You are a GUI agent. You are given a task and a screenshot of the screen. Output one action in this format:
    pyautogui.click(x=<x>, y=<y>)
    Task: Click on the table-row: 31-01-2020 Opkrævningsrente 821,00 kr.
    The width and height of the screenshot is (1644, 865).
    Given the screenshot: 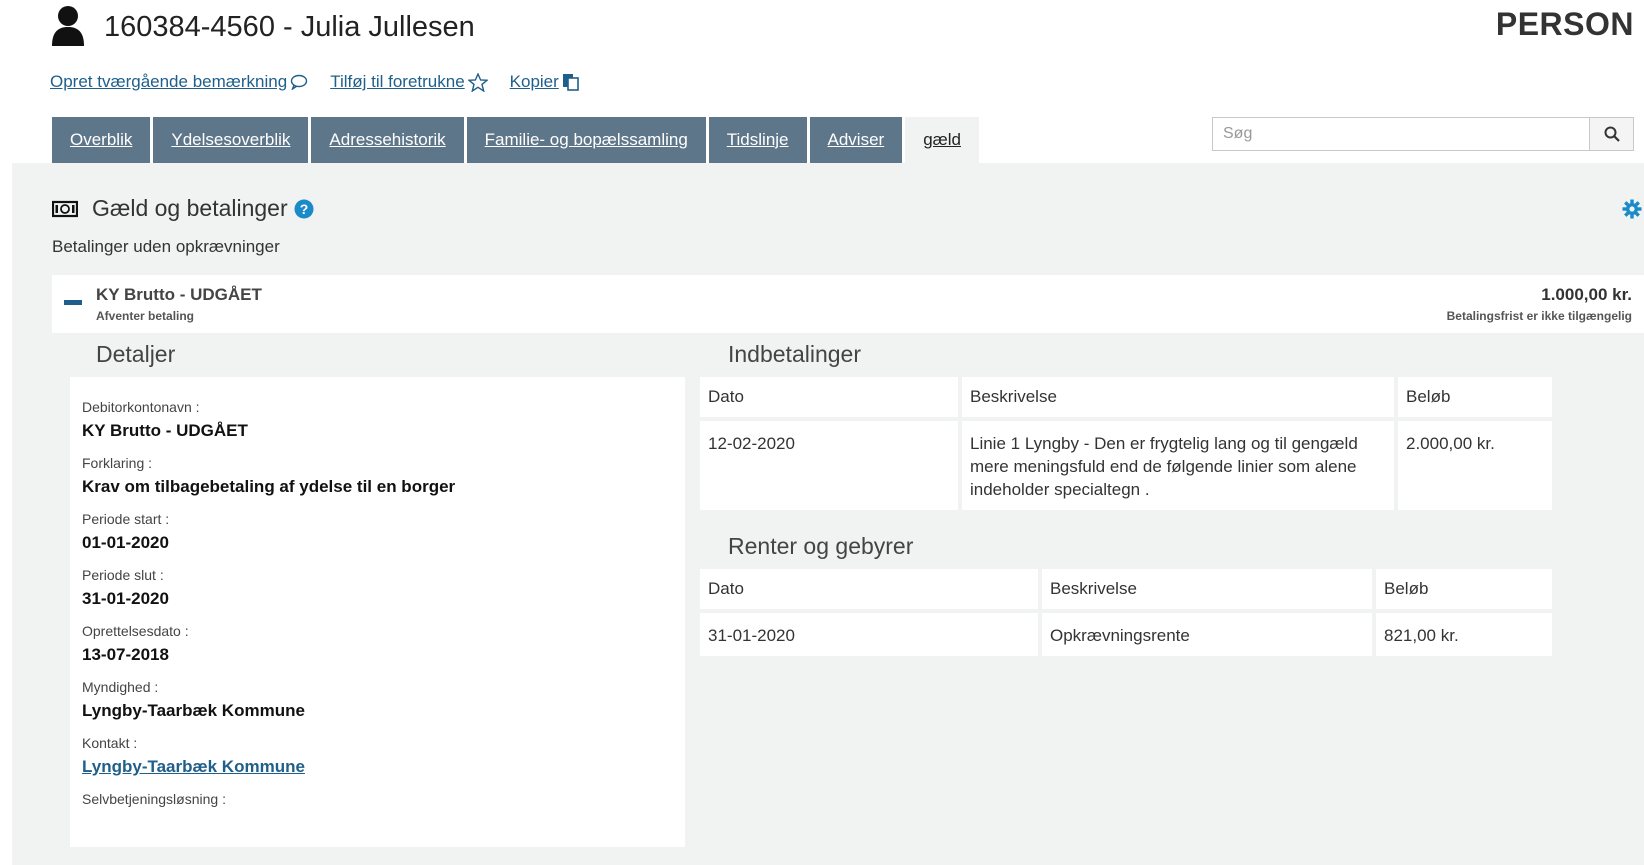 What is the action you would take?
    pyautogui.click(x=1126, y=634)
    